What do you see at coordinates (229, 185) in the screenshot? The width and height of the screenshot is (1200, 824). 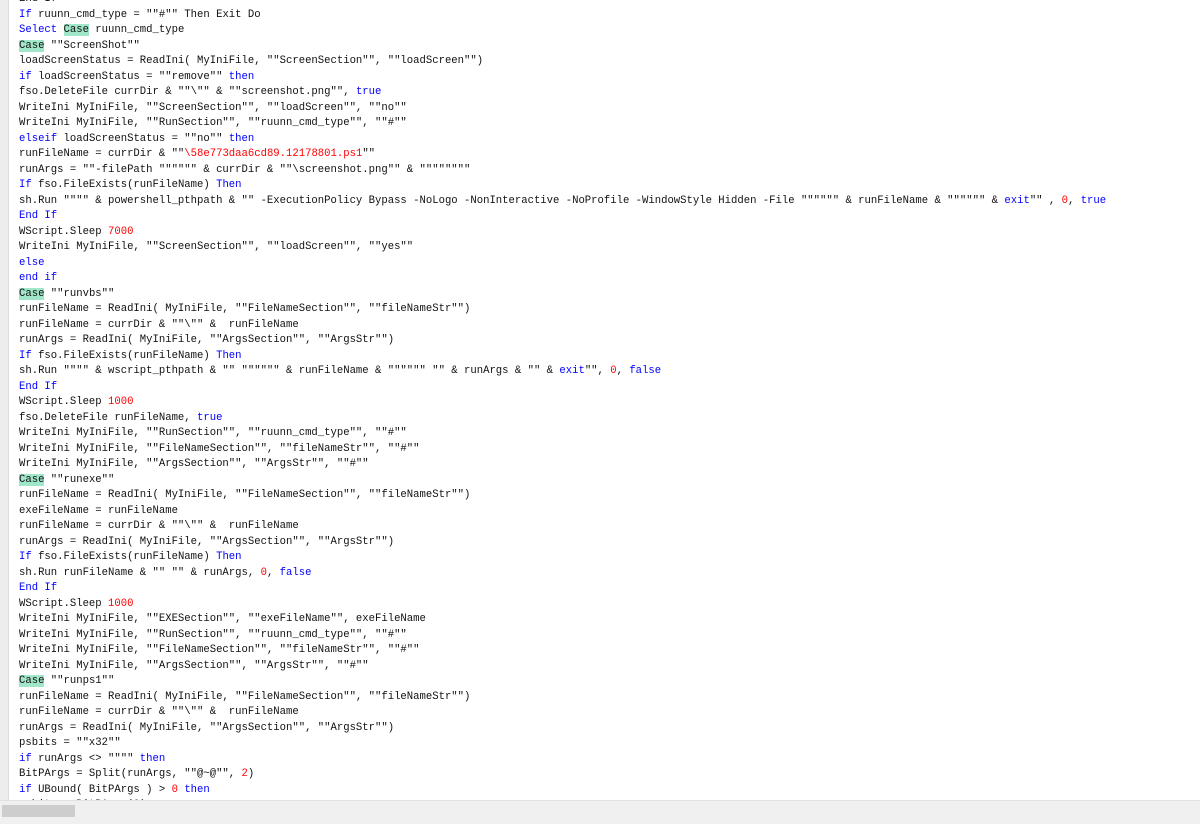 I see `keyword-token: Then` at bounding box center [229, 185].